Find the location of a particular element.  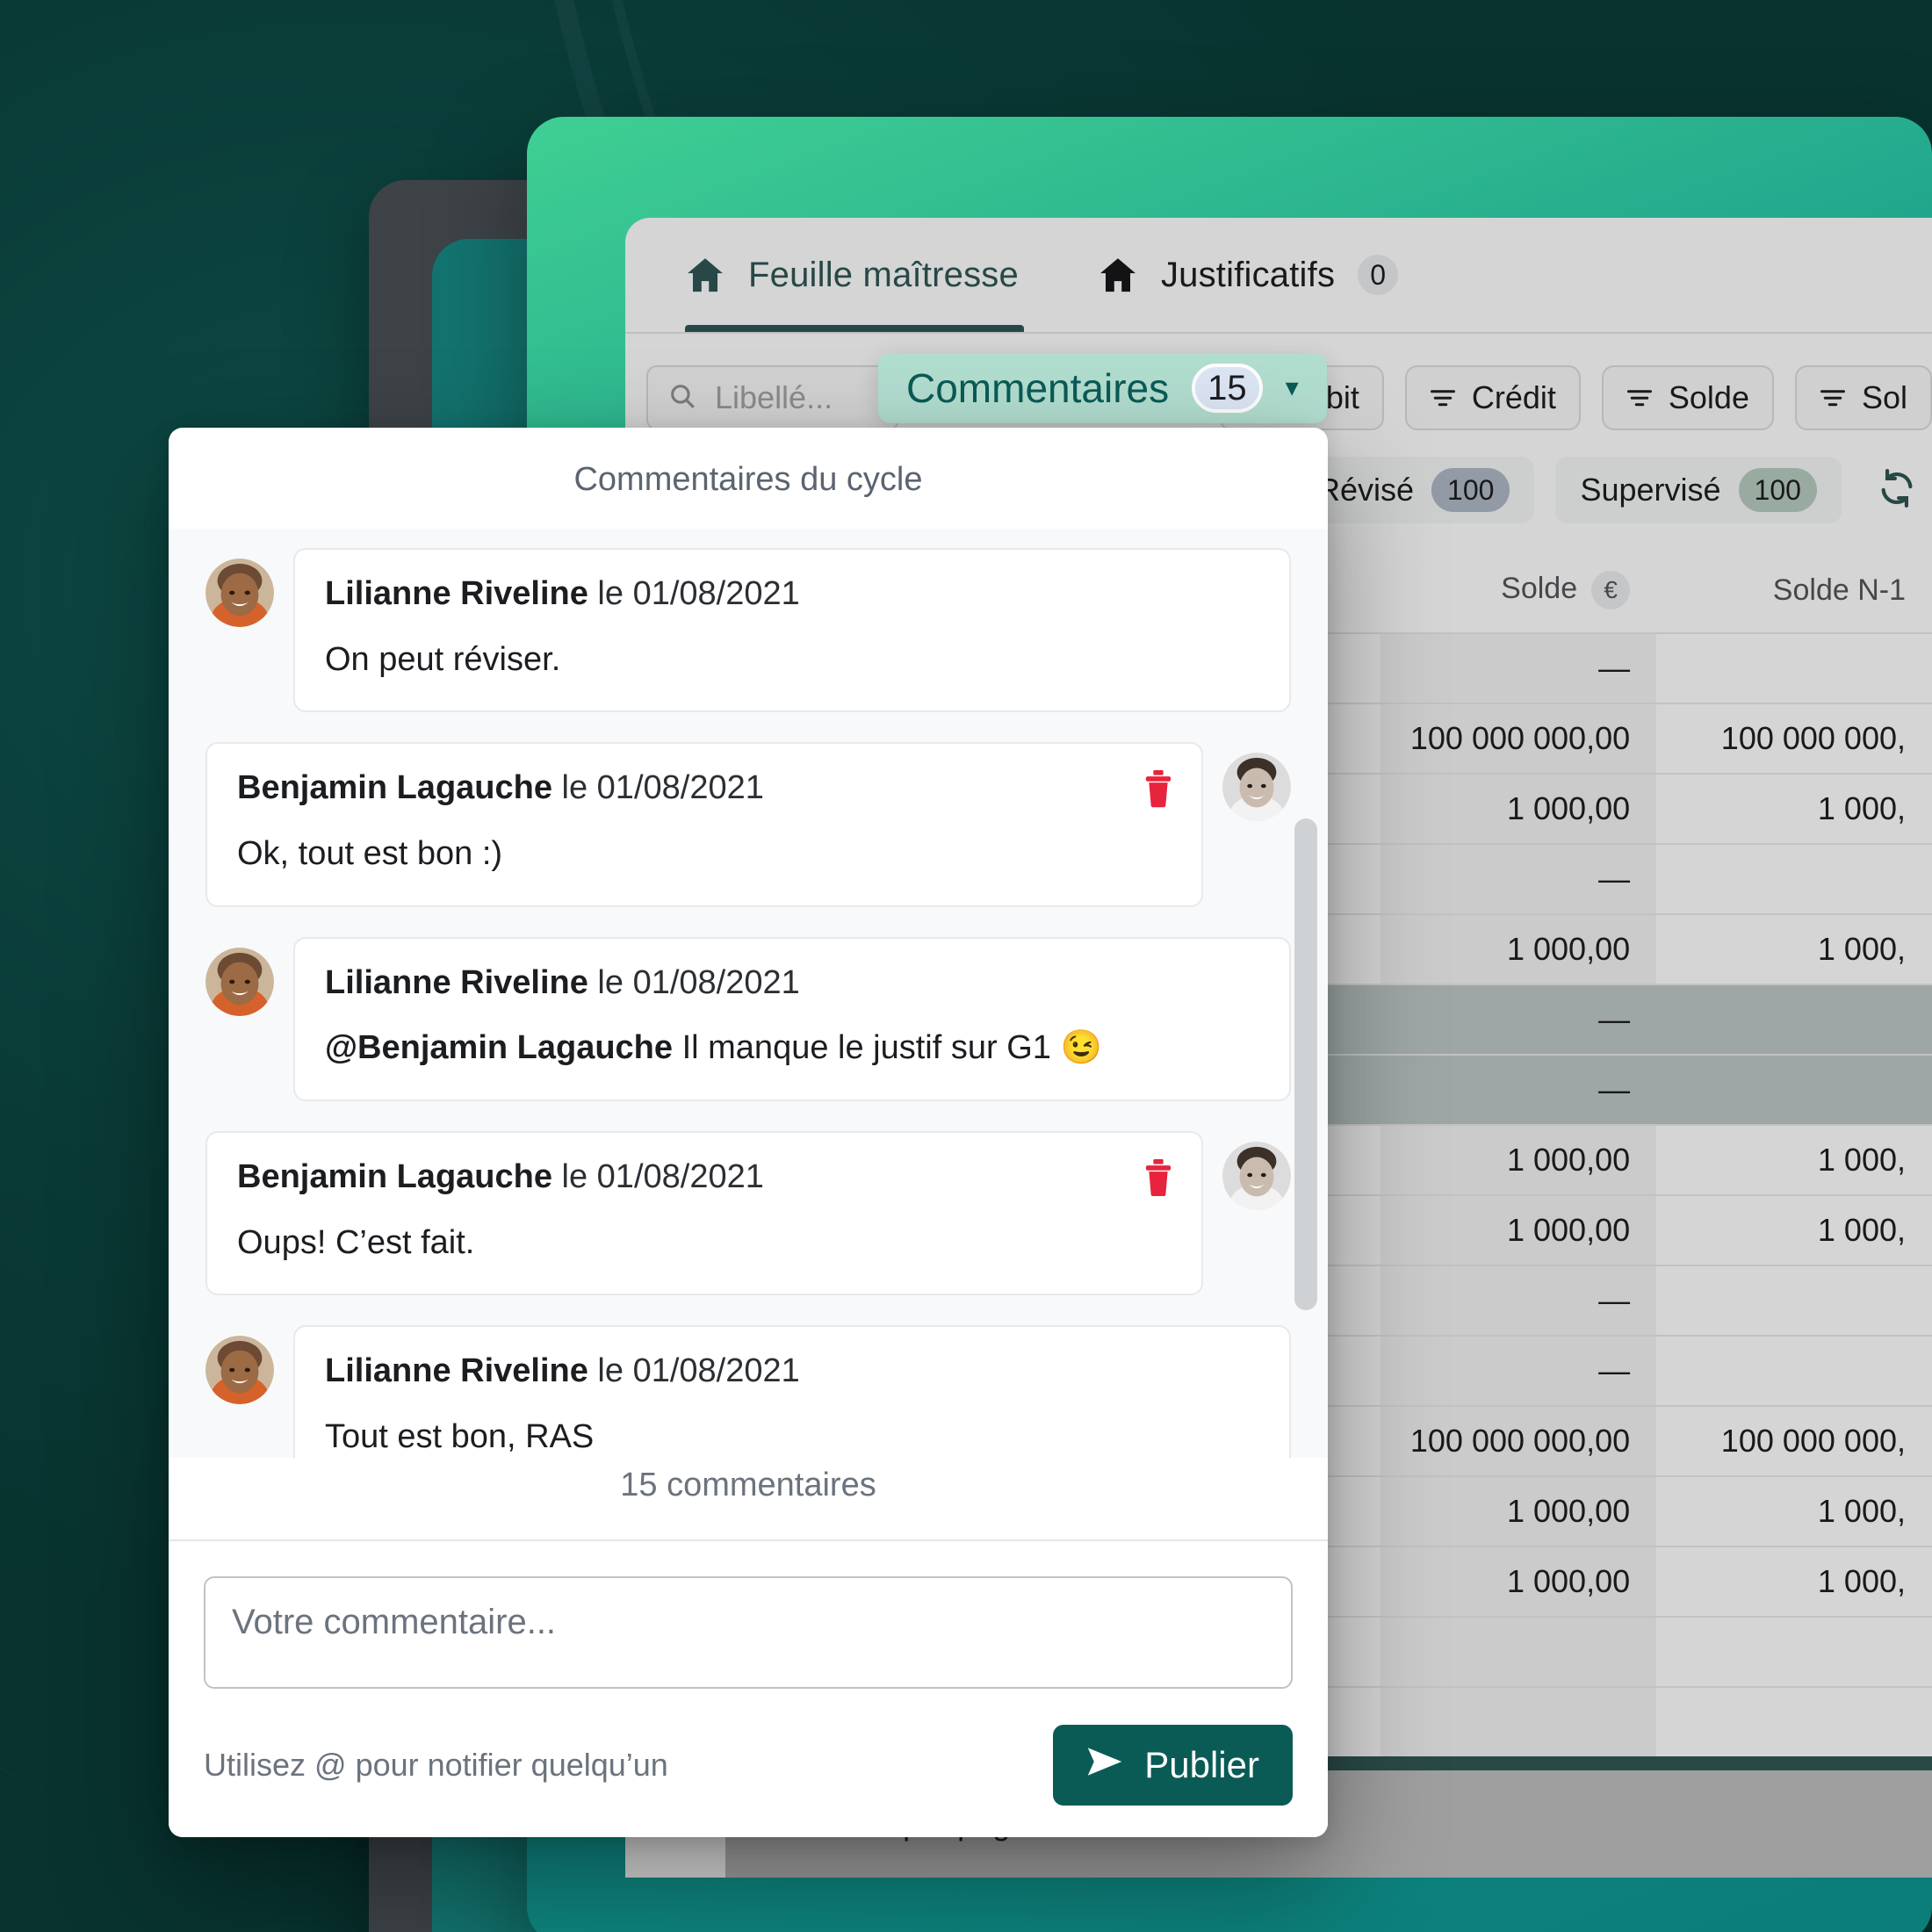

comments-dropdown-button: Commentaires 15 ▾ is located at coordinates (1102, 388).